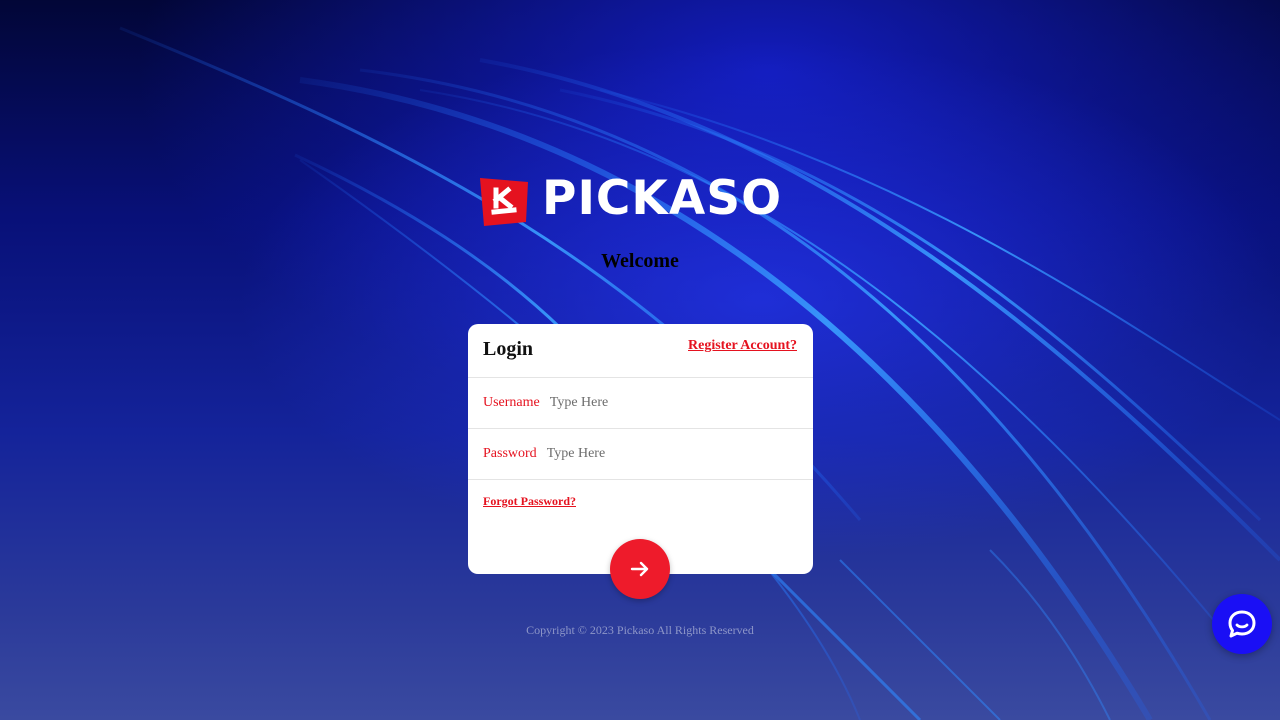 The image size is (1280, 720). I want to click on chat-widget-button, so click(1242, 624).